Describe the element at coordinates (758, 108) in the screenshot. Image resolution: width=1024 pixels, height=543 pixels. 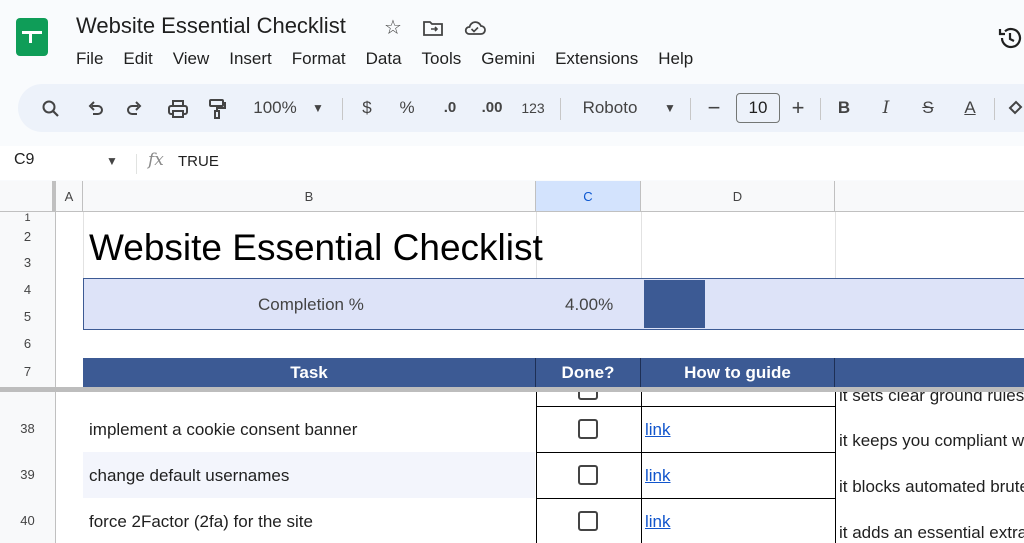
I see `font-size-input: 10` at that location.